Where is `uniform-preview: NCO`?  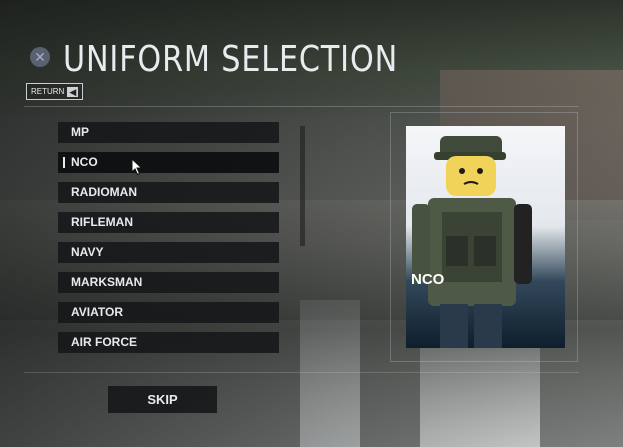
uniform-preview: NCO is located at coordinates (485, 237).